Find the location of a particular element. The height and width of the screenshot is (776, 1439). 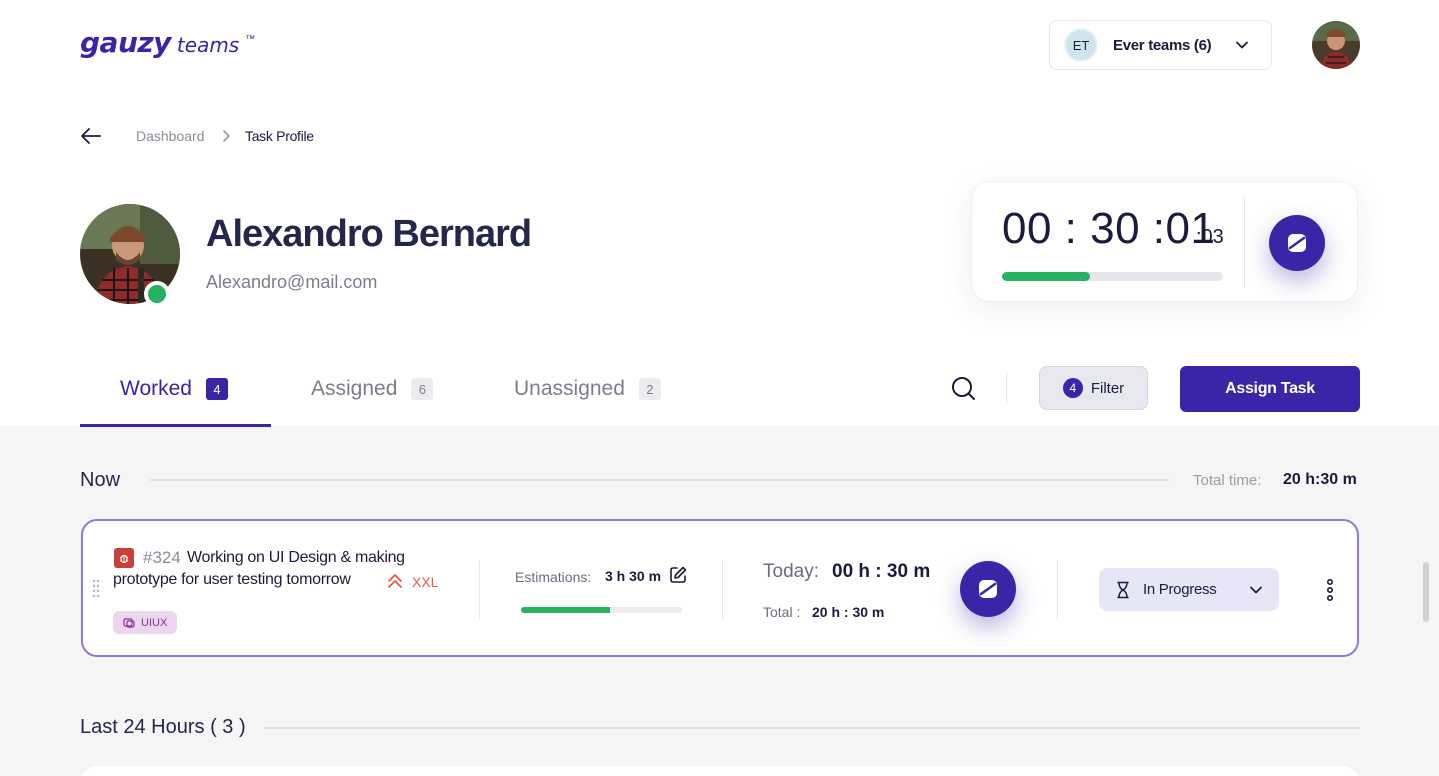

logo-sub-text: teams is located at coordinates (208, 45).